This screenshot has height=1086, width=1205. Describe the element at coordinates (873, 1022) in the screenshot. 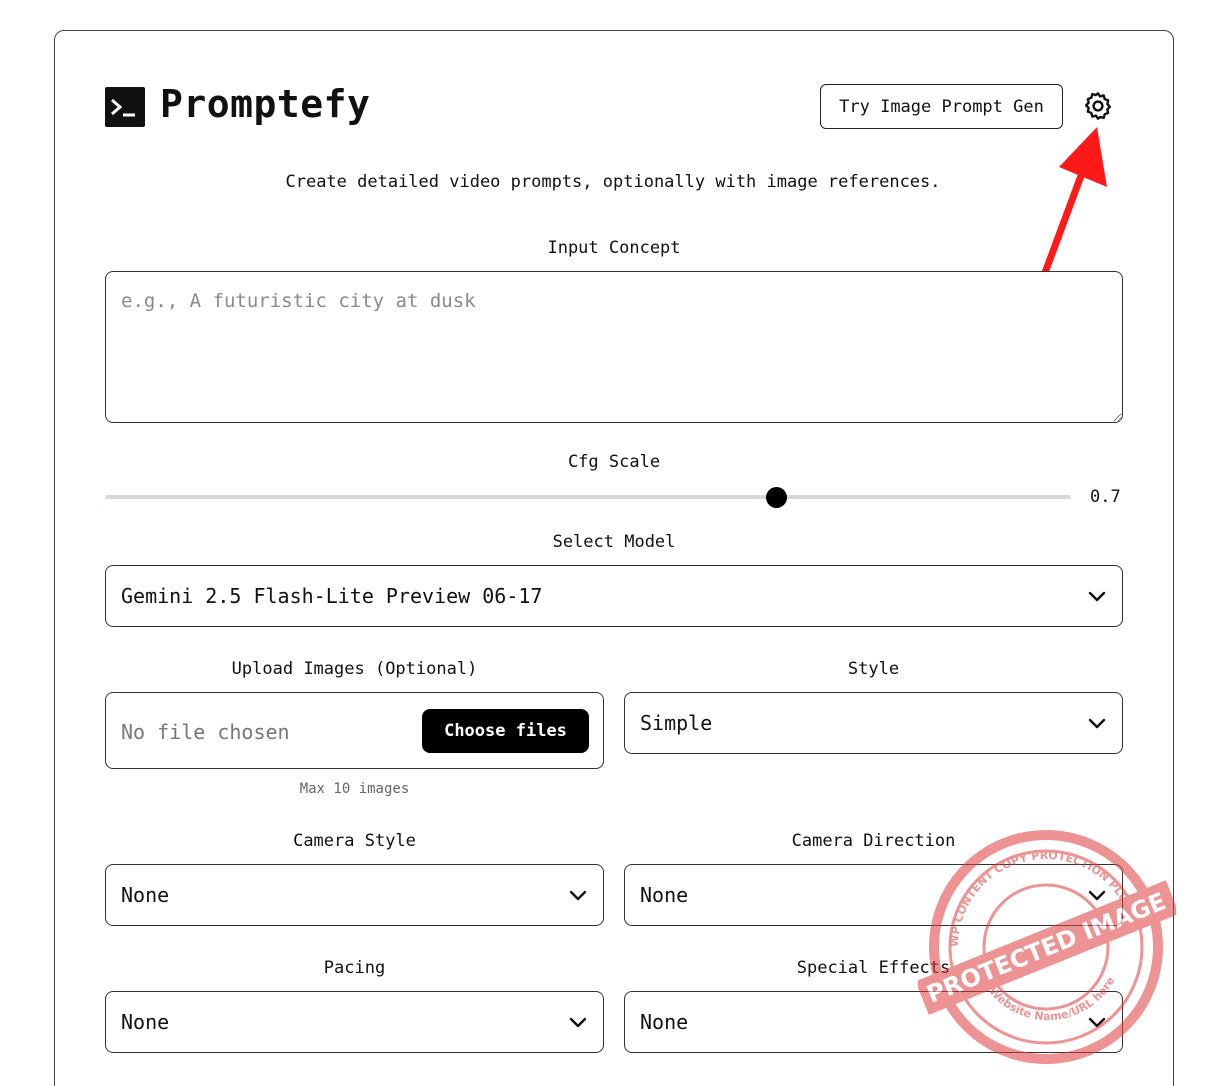

I see `special-effects-select: None` at that location.